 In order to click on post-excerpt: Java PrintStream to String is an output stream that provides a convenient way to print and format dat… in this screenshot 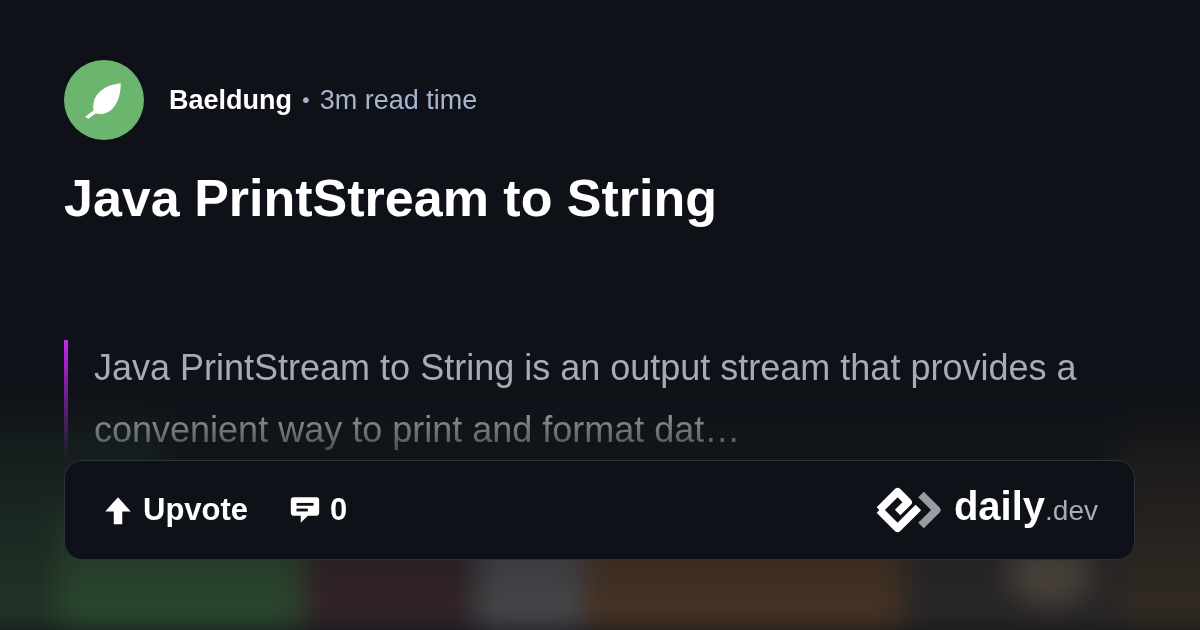, I will do `click(586, 399)`.